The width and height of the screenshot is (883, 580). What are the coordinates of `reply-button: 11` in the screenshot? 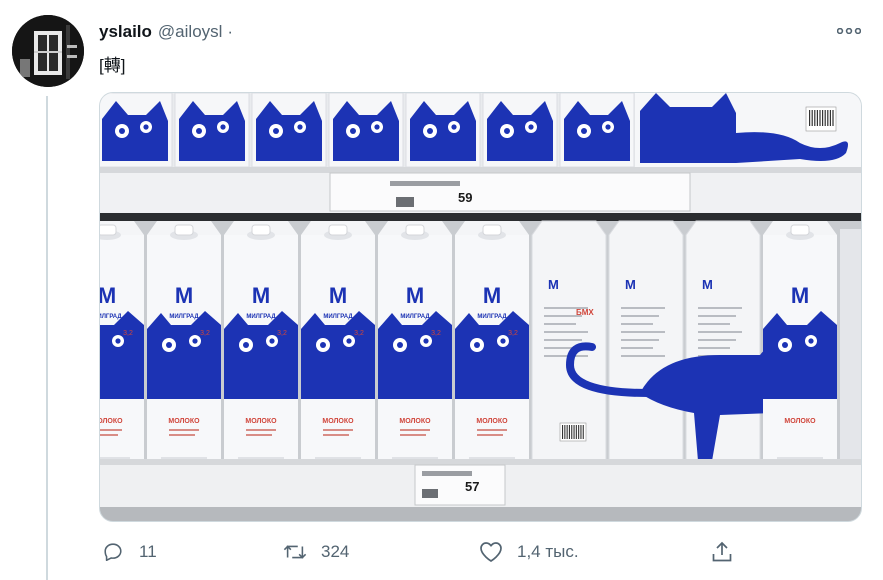 It's located at (129, 552).